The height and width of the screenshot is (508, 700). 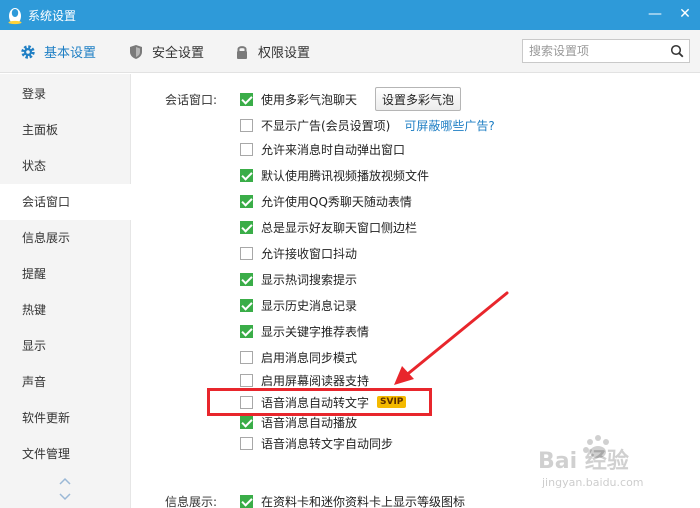 I want to click on option-row: 显示热词搜索提示, so click(x=298, y=279).